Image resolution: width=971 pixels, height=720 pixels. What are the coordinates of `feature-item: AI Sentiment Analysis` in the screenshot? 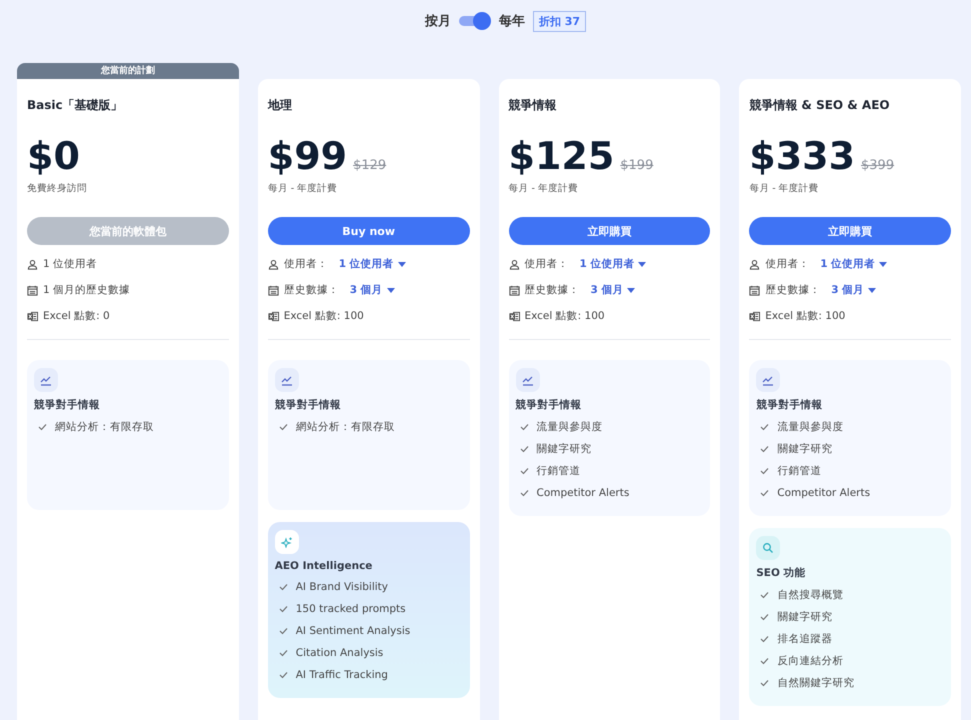 It's located at (353, 631).